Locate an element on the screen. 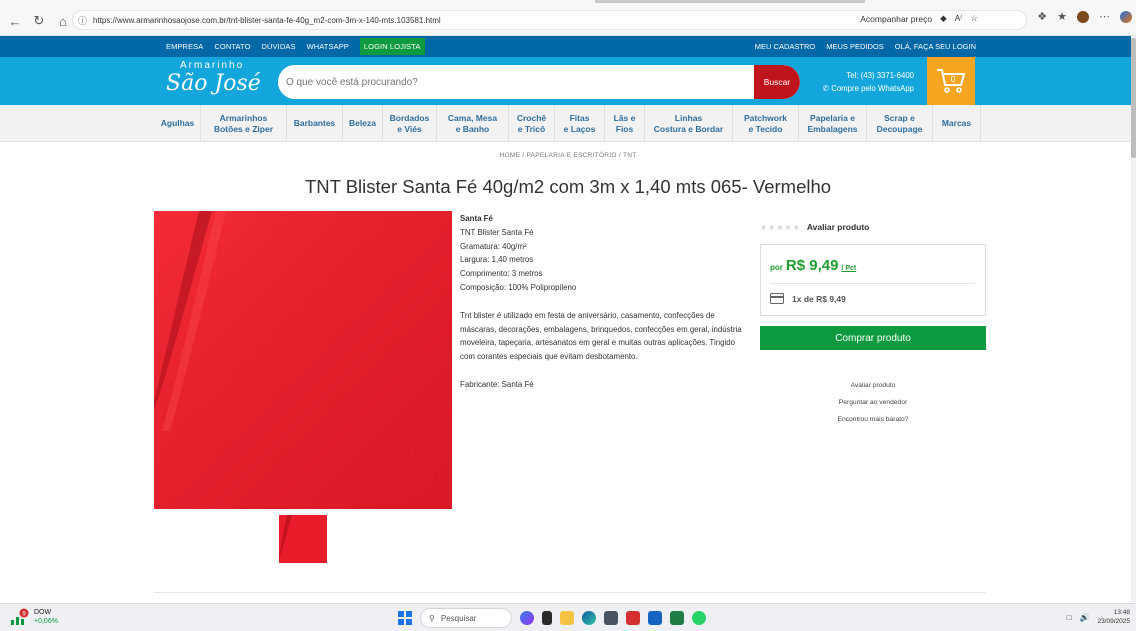 The height and width of the screenshot is (631, 1136). category-label: Marcas is located at coordinates (956, 123).